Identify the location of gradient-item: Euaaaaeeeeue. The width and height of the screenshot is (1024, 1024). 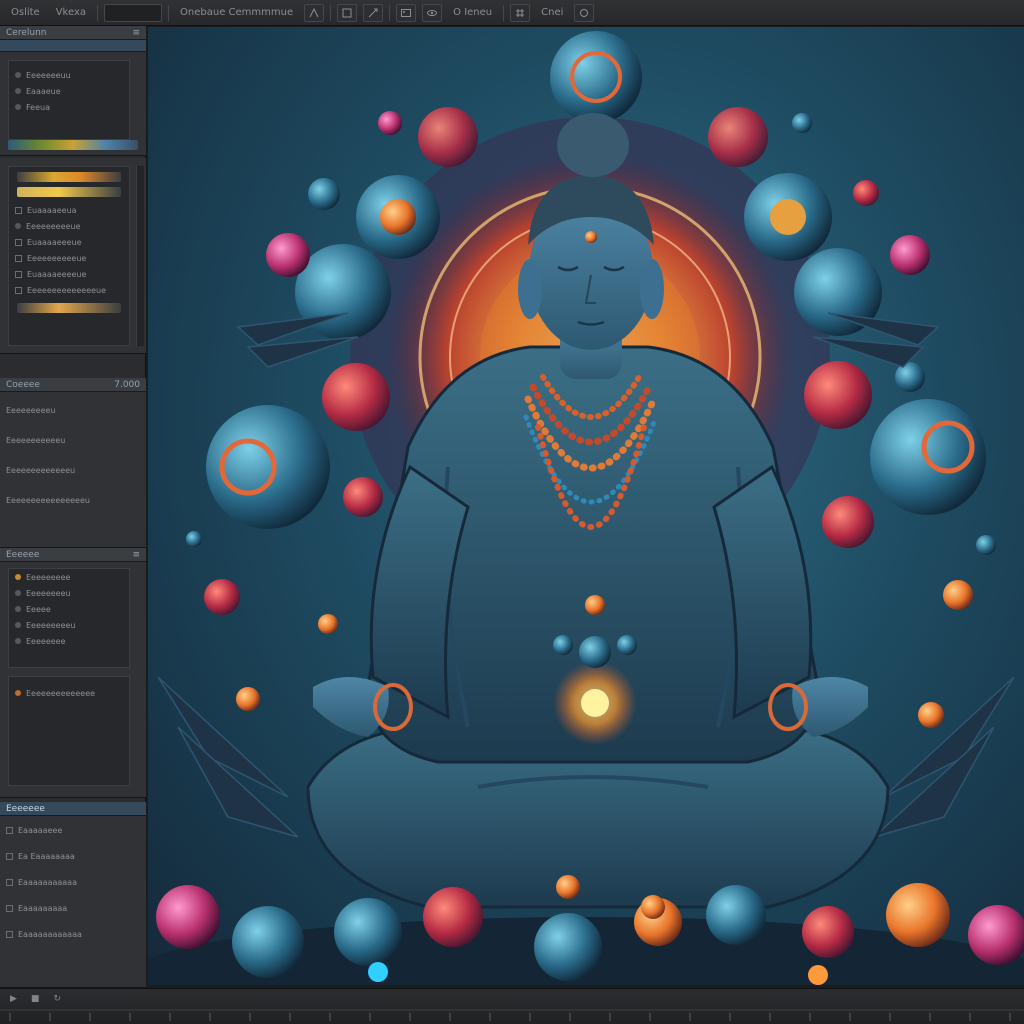
(69, 274).